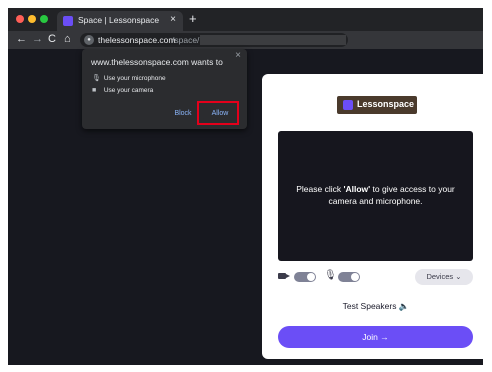  What do you see at coordinates (320, 189) in the screenshot?
I see `preview-prefix: Please click` at bounding box center [320, 189].